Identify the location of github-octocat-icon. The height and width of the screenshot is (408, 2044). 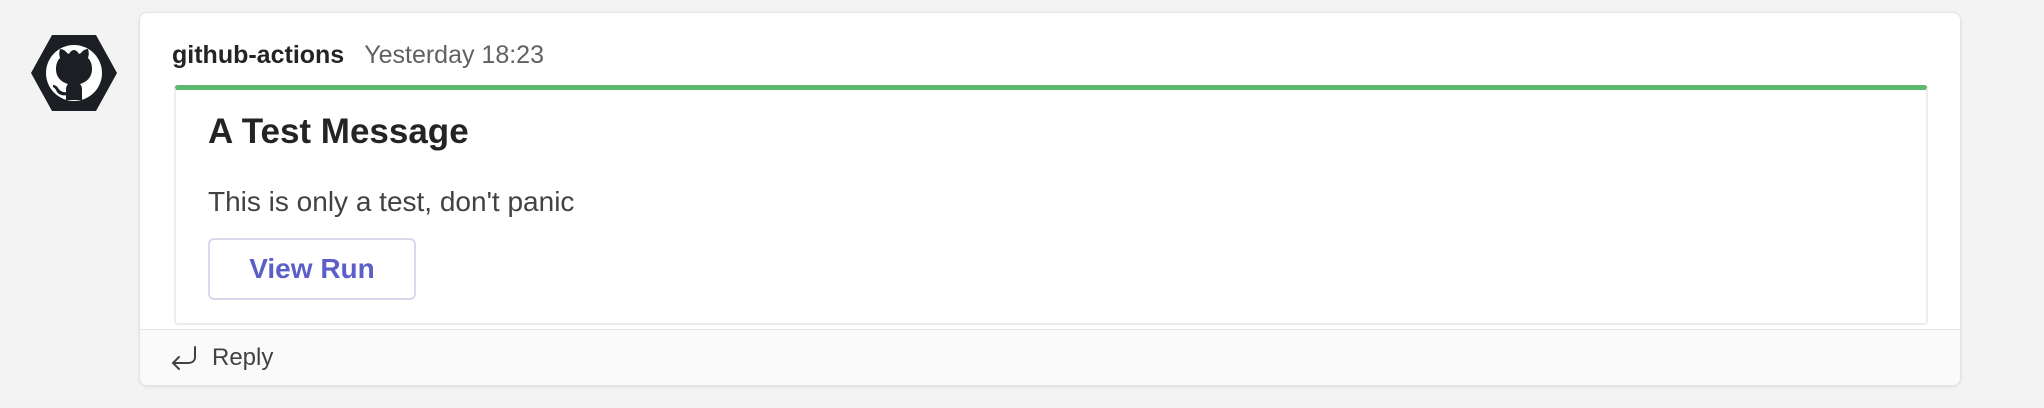
(74, 73).